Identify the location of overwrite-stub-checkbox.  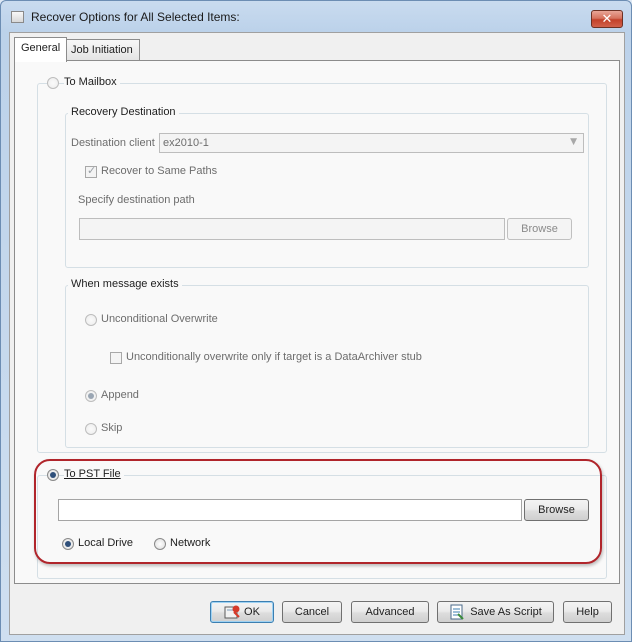
(116, 358).